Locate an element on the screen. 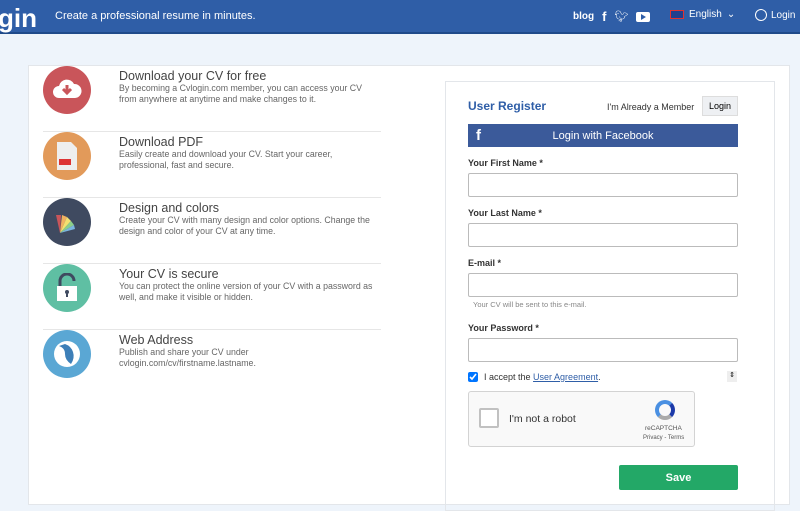 The image size is (800, 511). pdf-file-icon is located at coordinates (67, 156).